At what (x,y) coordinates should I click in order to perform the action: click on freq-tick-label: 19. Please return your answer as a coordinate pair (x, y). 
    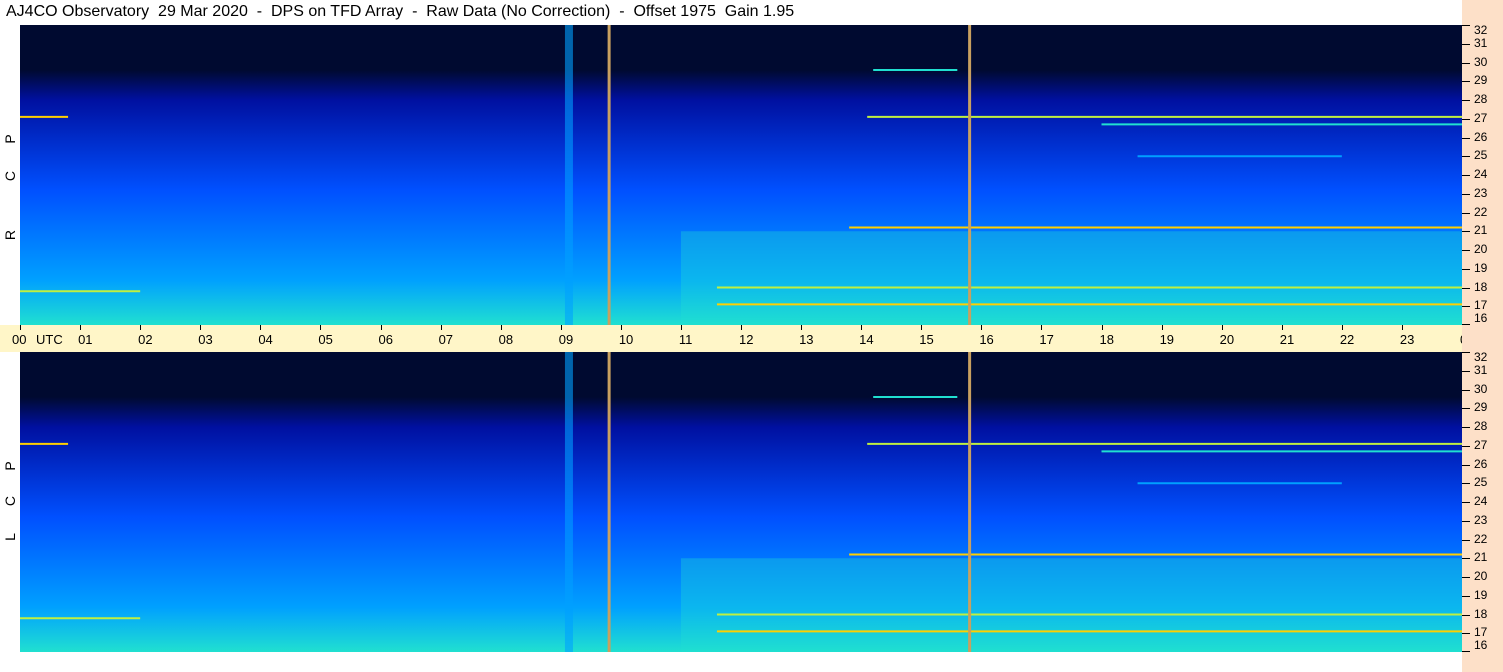
    Looking at the image, I should click on (1481, 267).